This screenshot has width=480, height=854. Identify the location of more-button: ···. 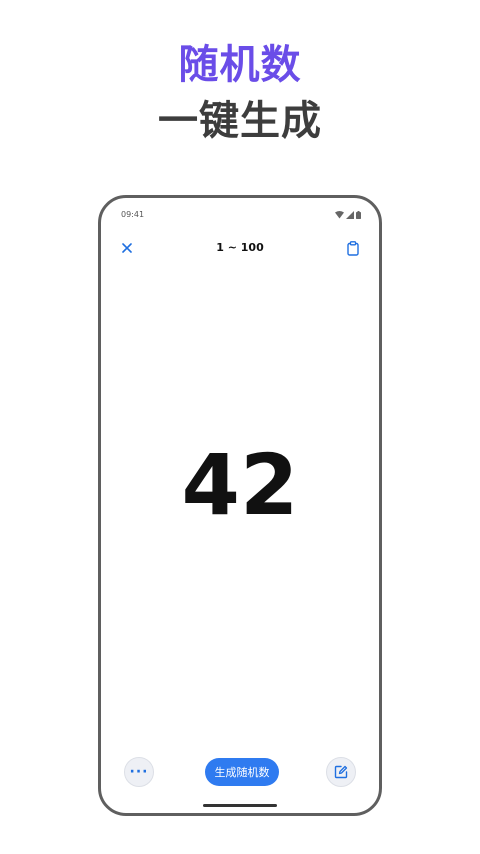
(139, 772).